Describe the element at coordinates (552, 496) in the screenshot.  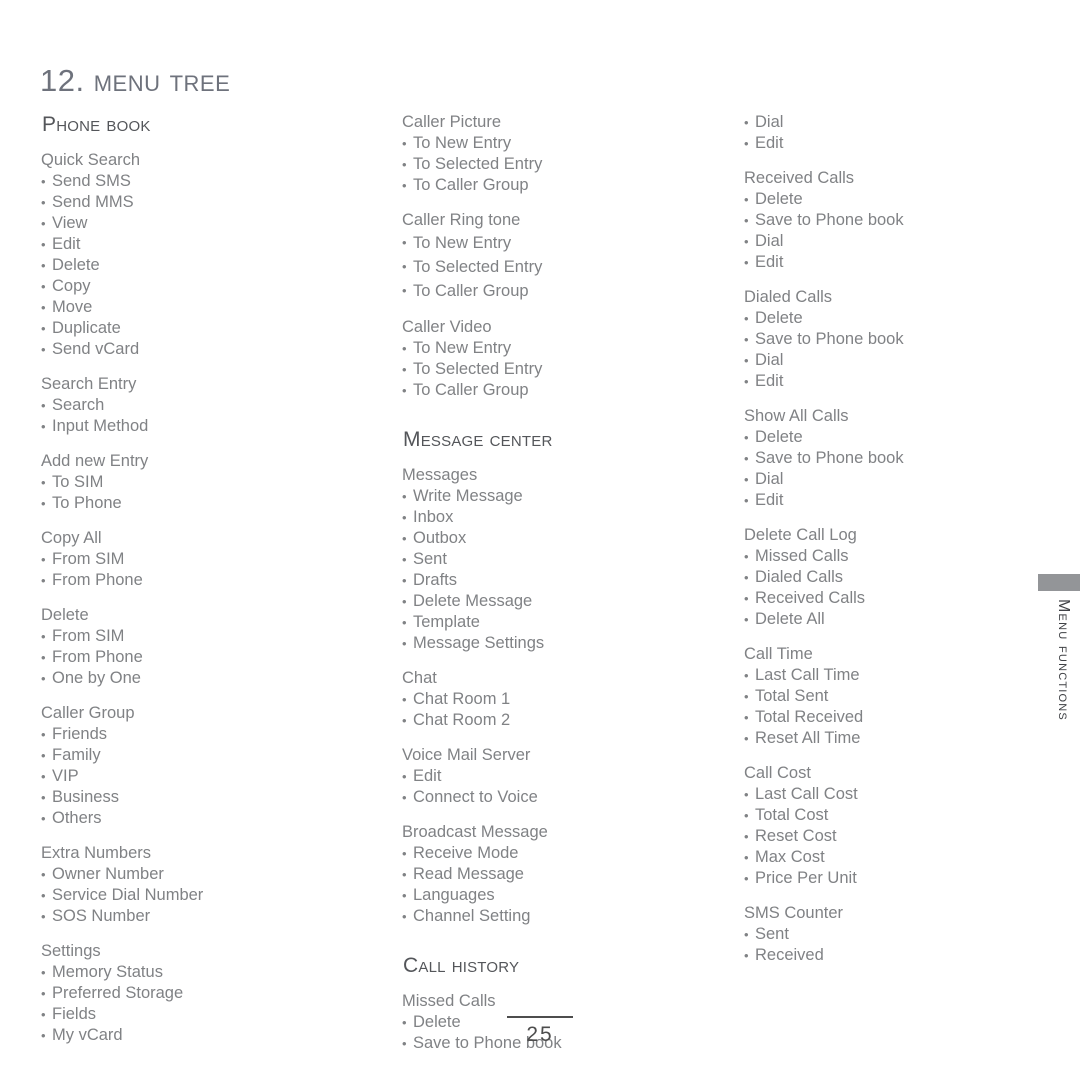
I see `menu-item: Write Message` at that location.